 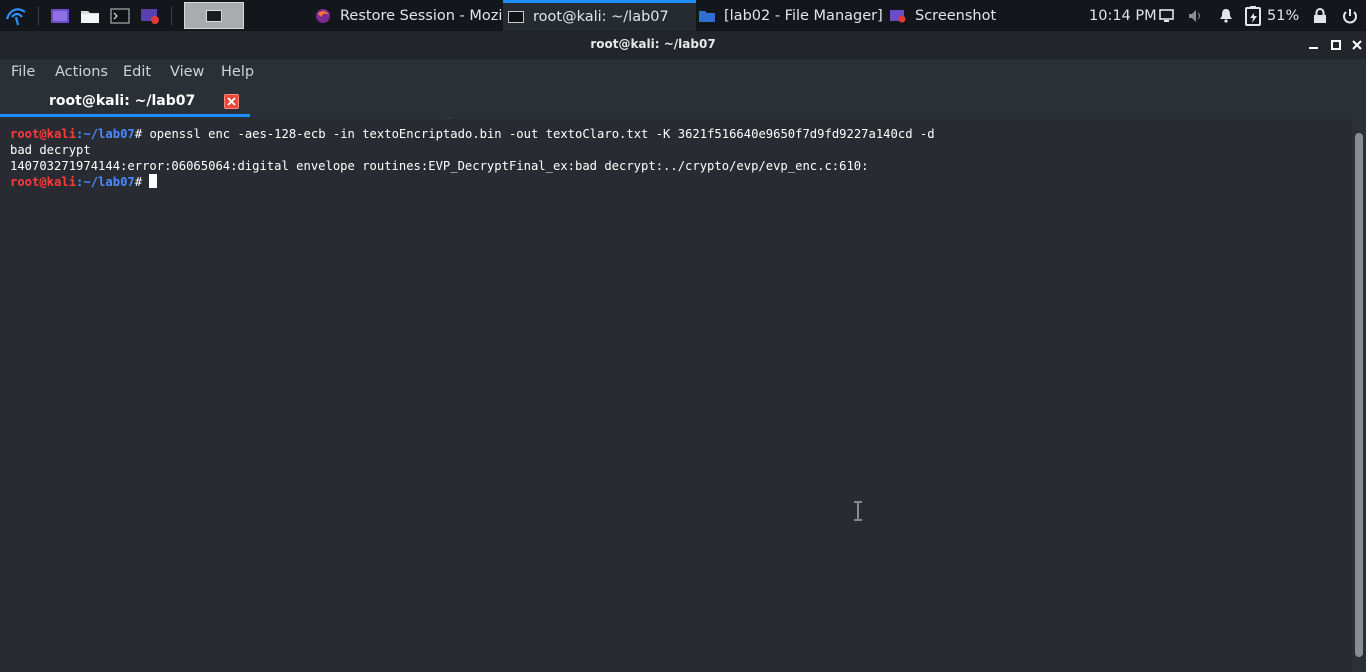 I want to click on launcher-group, so click(x=122, y=15).